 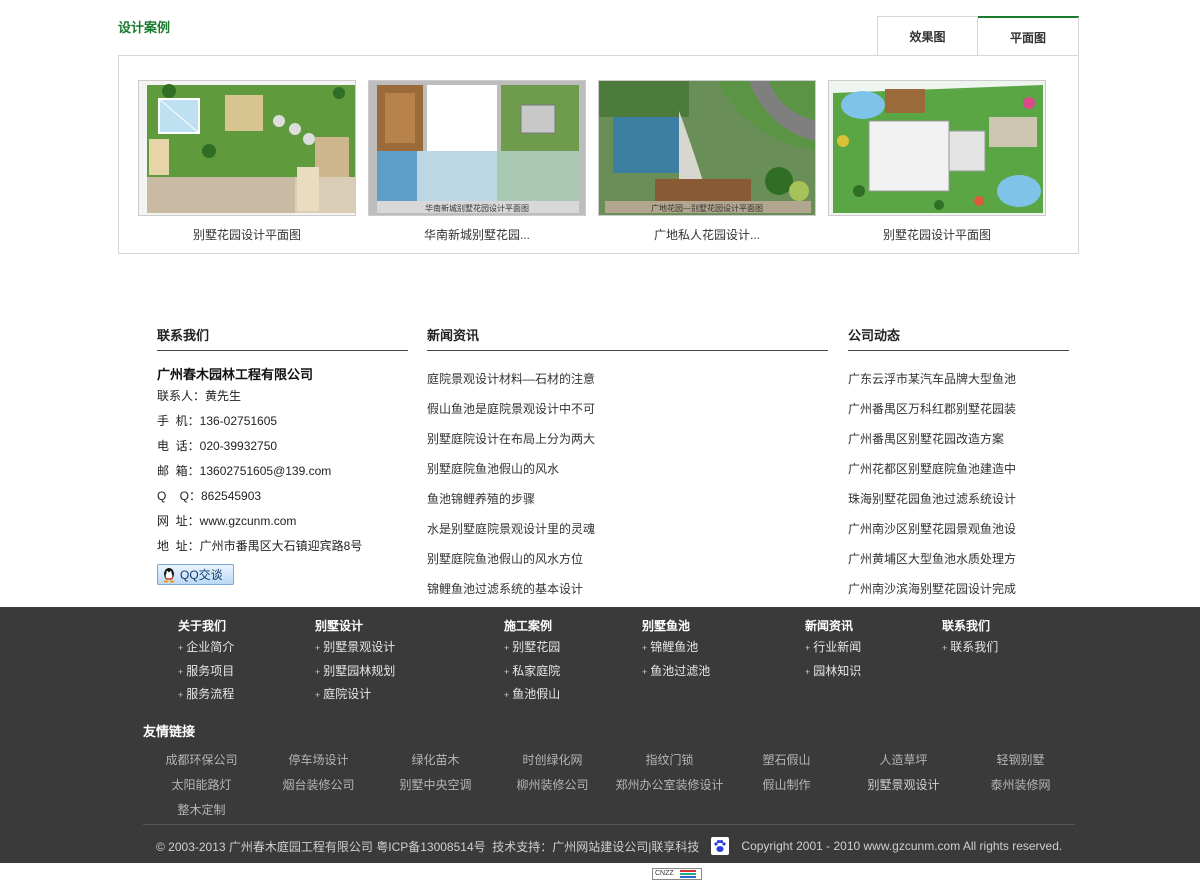 I want to click on footer-nav-villa-fishpond: 别墅鱼池 + 锦鲤鱼池 + 鱼池过滤池, so click(x=676, y=649).